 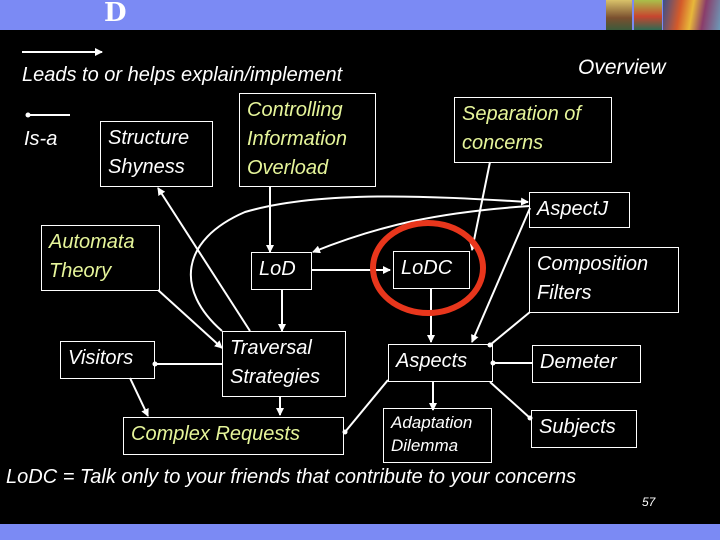 I want to click on node-label-line: Automata, so click(x=92, y=242).